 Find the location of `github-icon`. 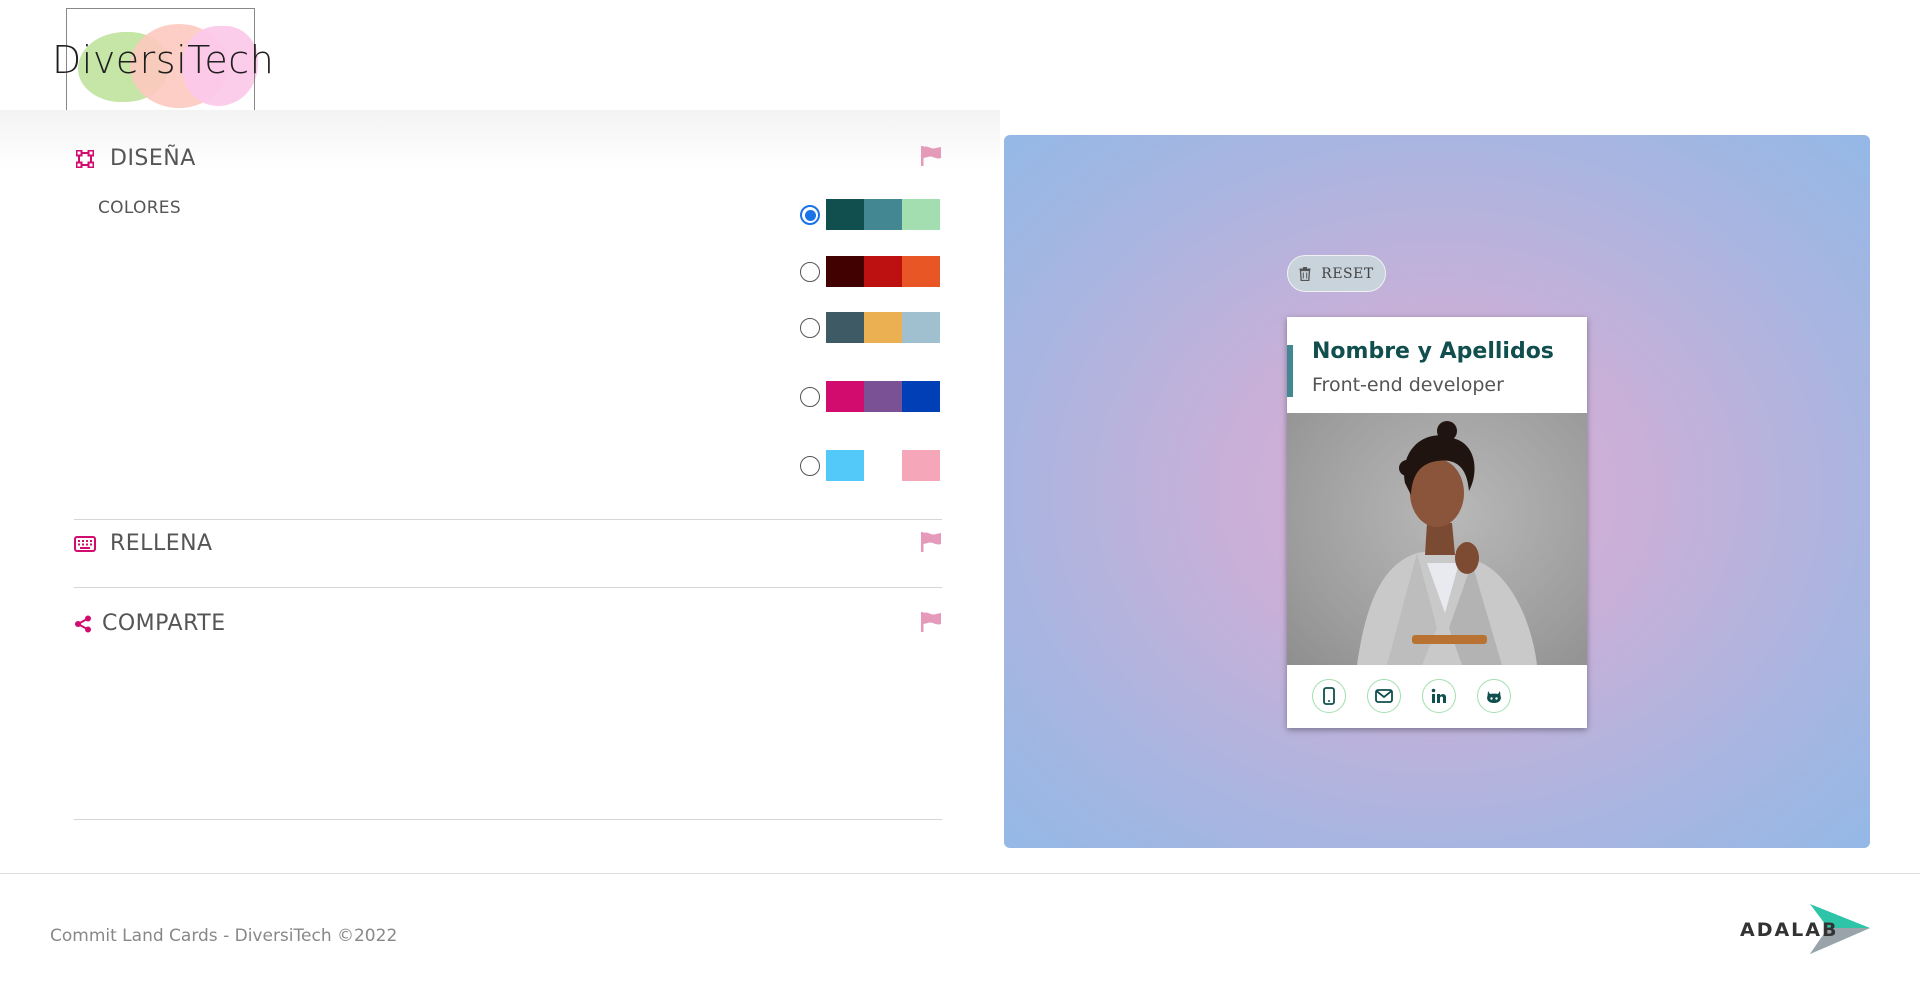

github-icon is located at coordinates (1494, 696).